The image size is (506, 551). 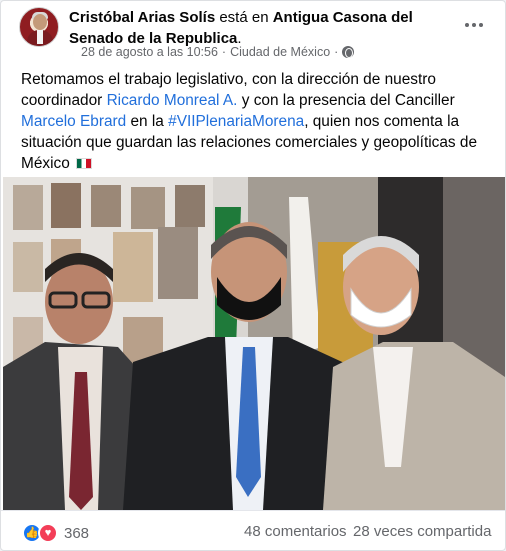 What do you see at coordinates (348, 52) in the screenshot?
I see `globe-icon` at bounding box center [348, 52].